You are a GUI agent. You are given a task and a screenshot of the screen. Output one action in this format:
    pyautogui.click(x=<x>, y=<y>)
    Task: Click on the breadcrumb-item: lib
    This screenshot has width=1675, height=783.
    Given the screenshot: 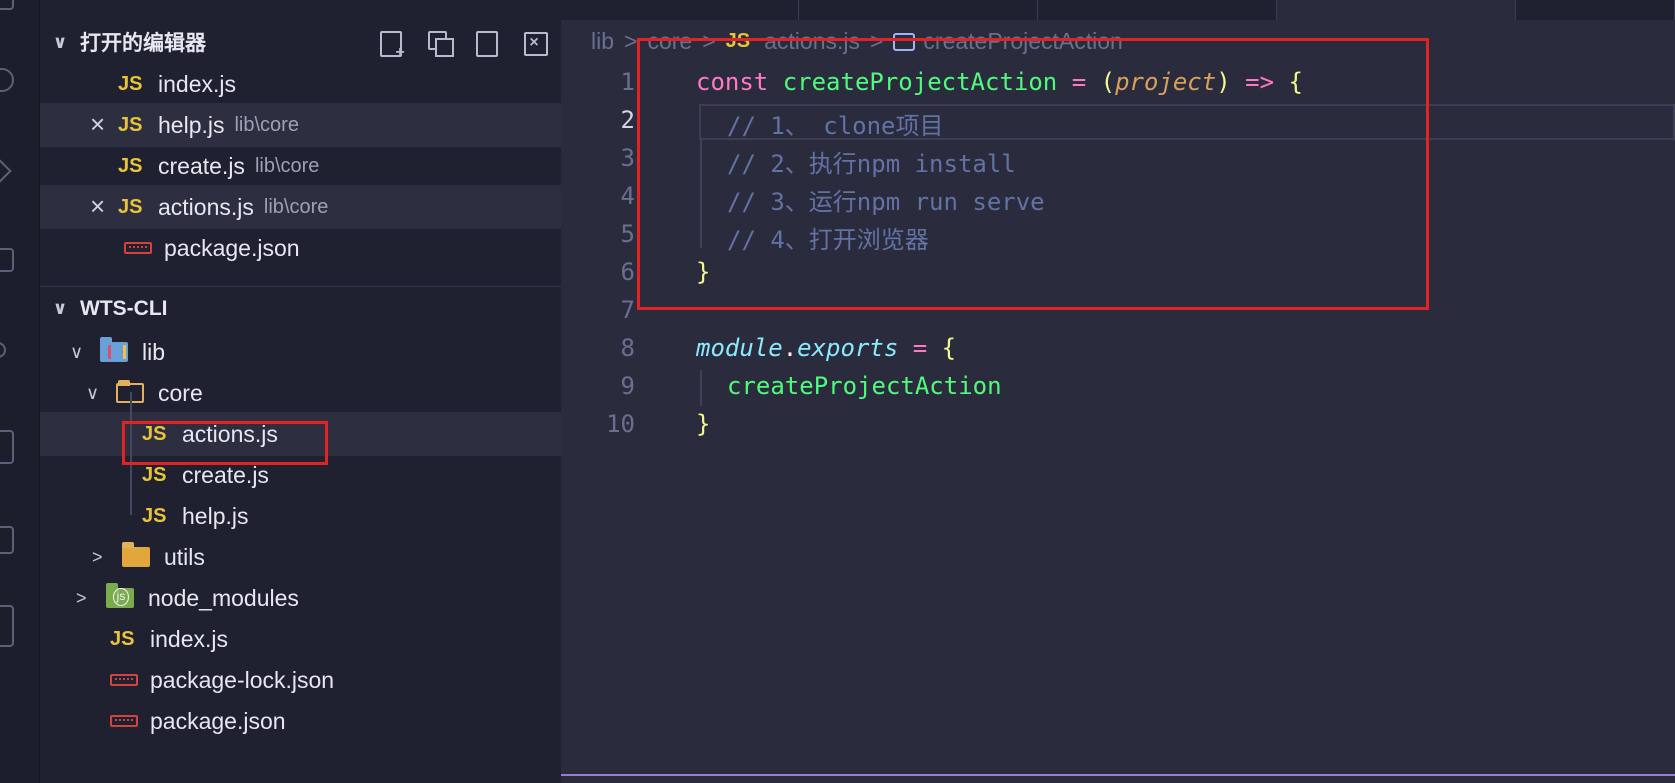 What is the action you would take?
    pyautogui.click(x=602, y=41)
    